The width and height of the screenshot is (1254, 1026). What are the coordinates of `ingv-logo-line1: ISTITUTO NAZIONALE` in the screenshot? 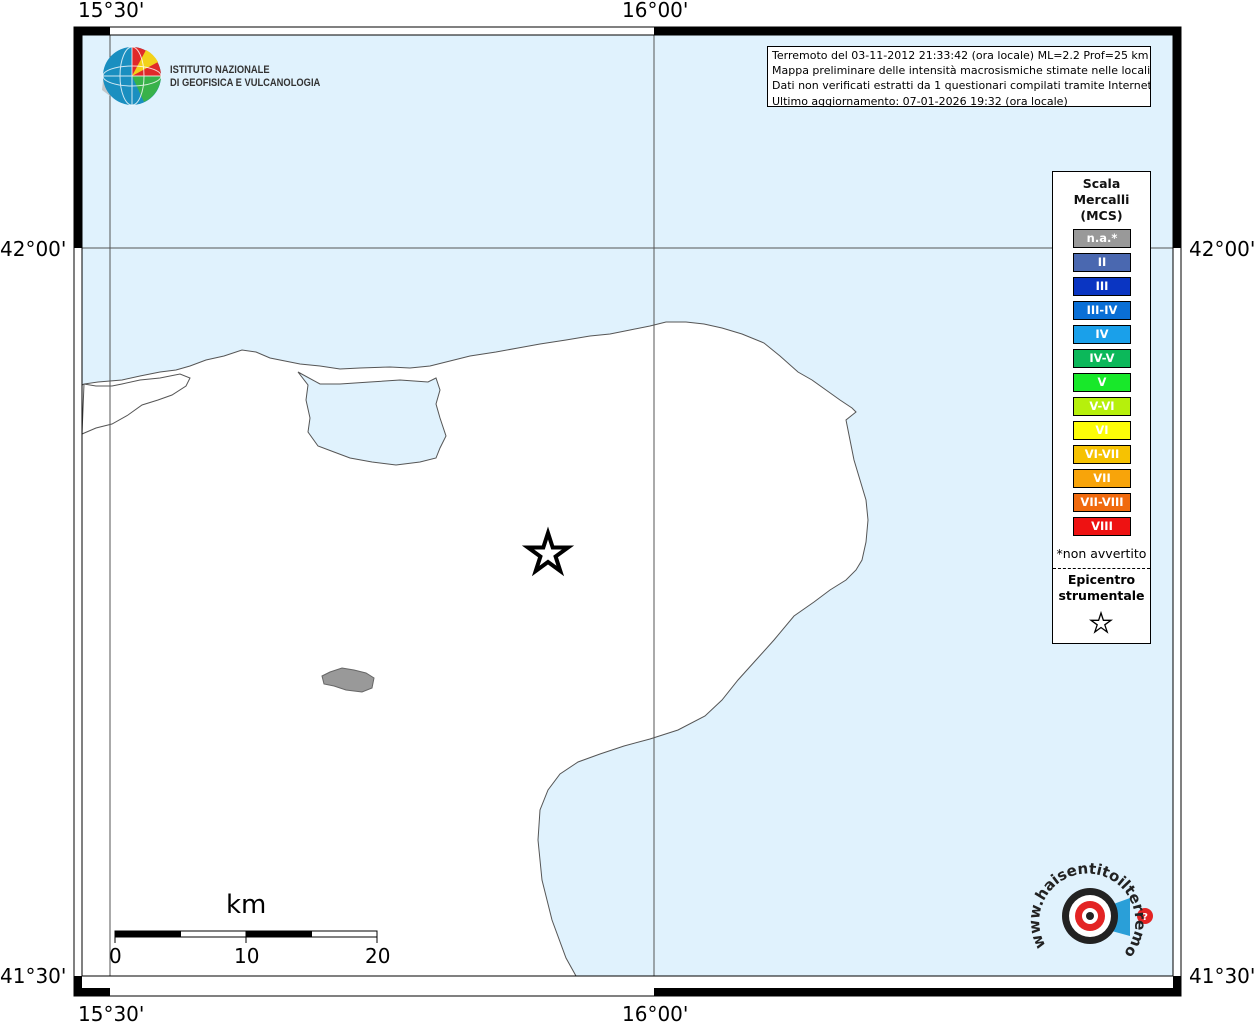 It's located at (220, 70).